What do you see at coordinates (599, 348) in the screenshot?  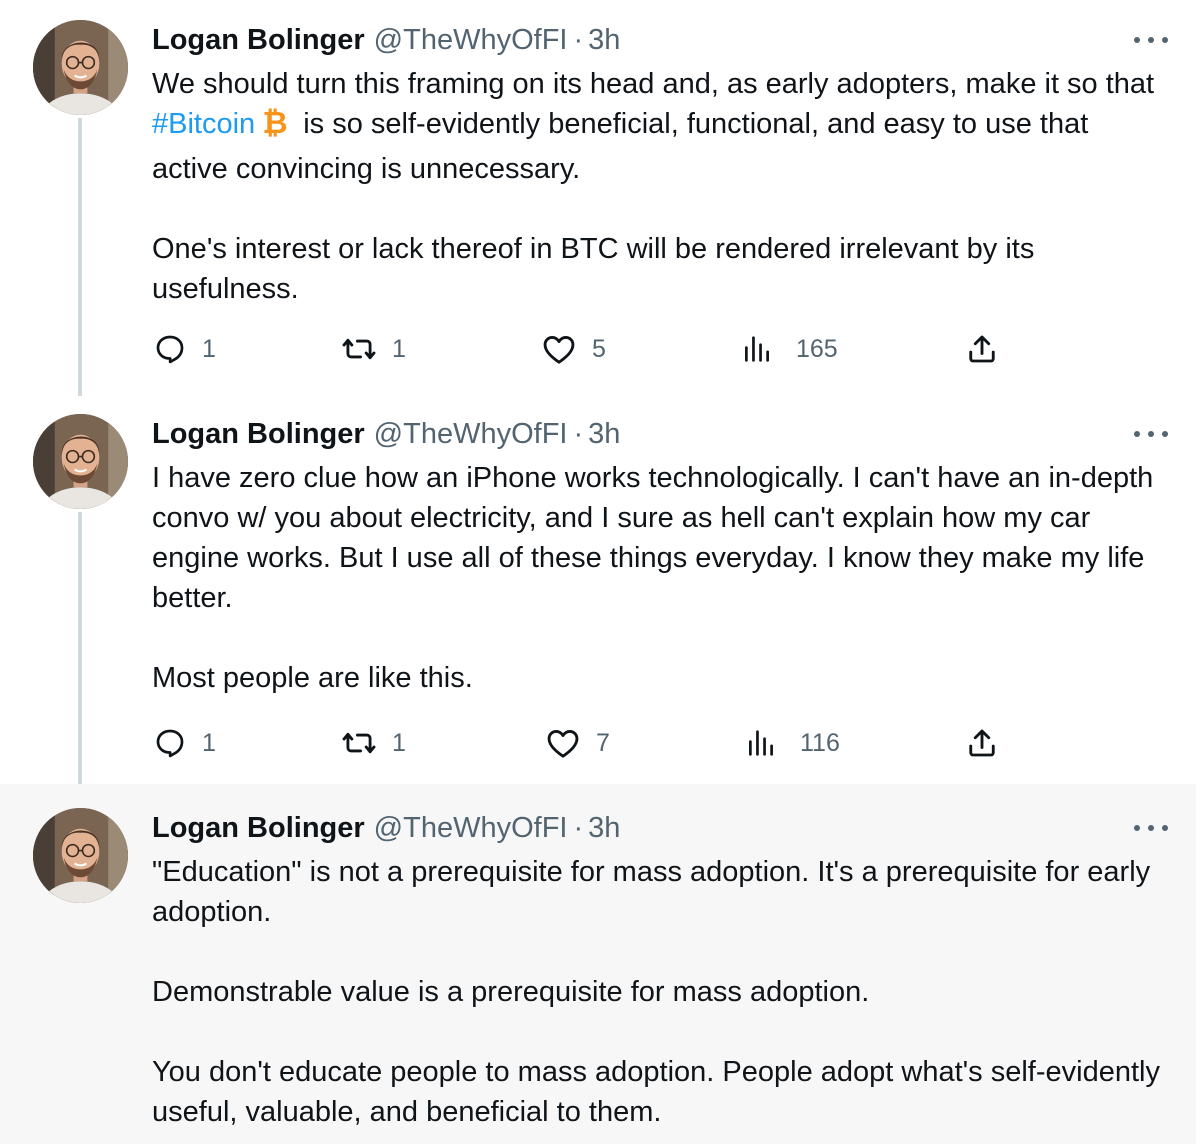 I see `like-count: 5` at bounding box center [599, 348].